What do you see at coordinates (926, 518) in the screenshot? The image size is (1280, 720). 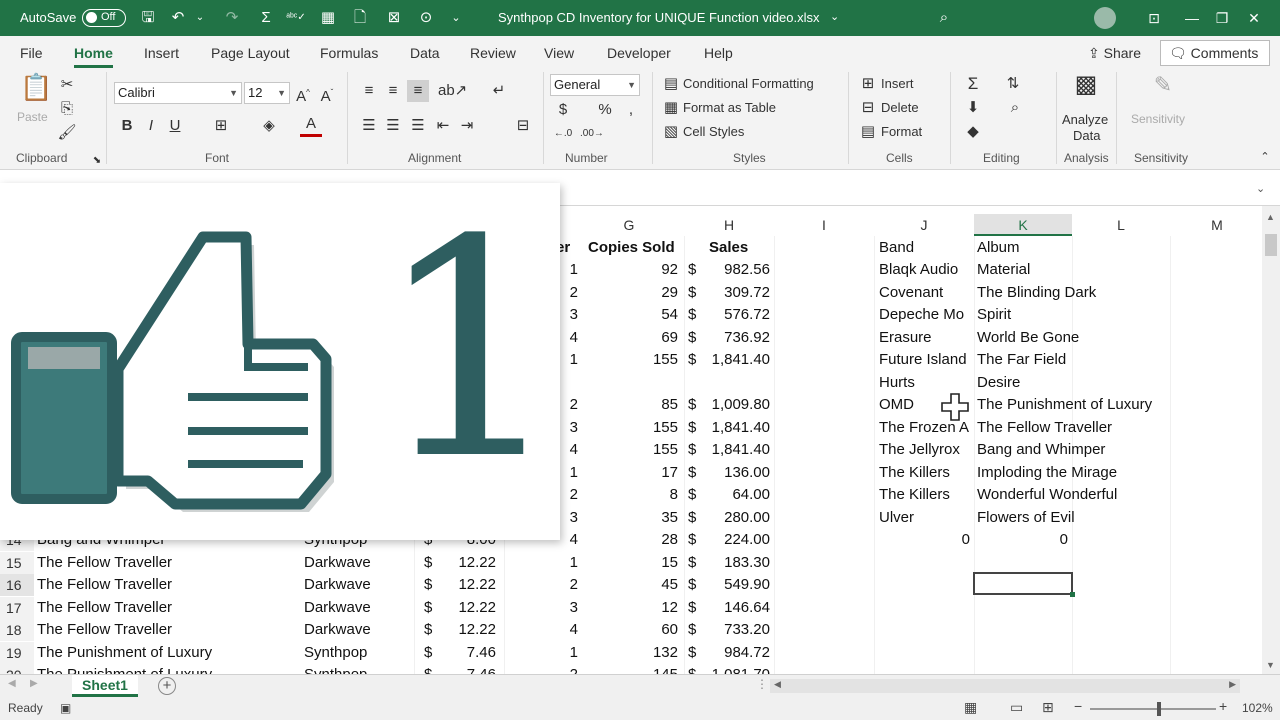 I see `cell-band: Ulver` at bounding box center [926, 518].